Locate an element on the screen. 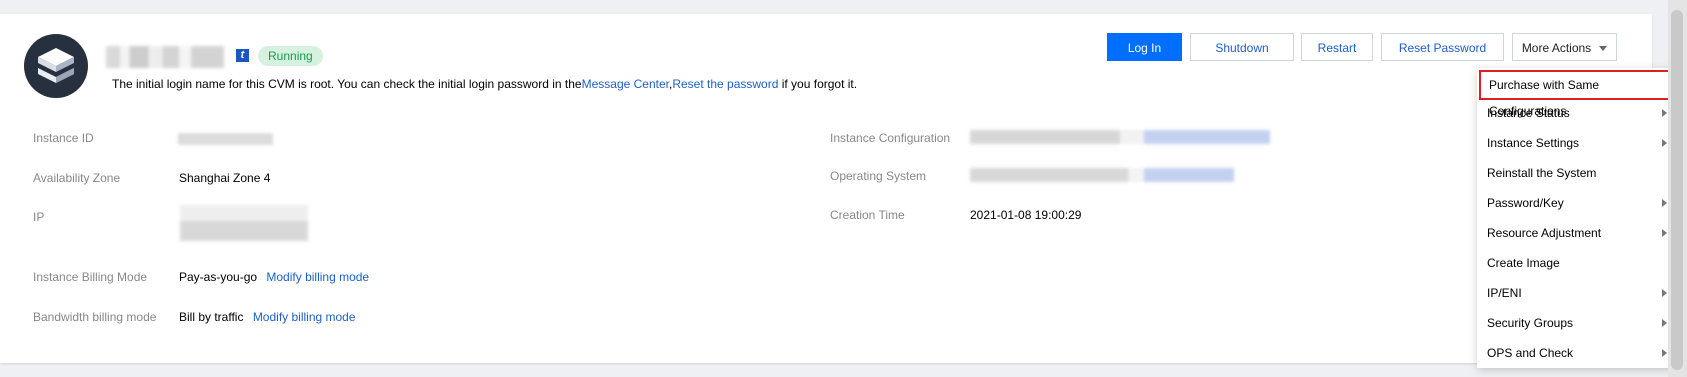 The image size is (1687, 377). menu-item-reinstall-system: Reinstall the System is located at coordinates (1577, 173).